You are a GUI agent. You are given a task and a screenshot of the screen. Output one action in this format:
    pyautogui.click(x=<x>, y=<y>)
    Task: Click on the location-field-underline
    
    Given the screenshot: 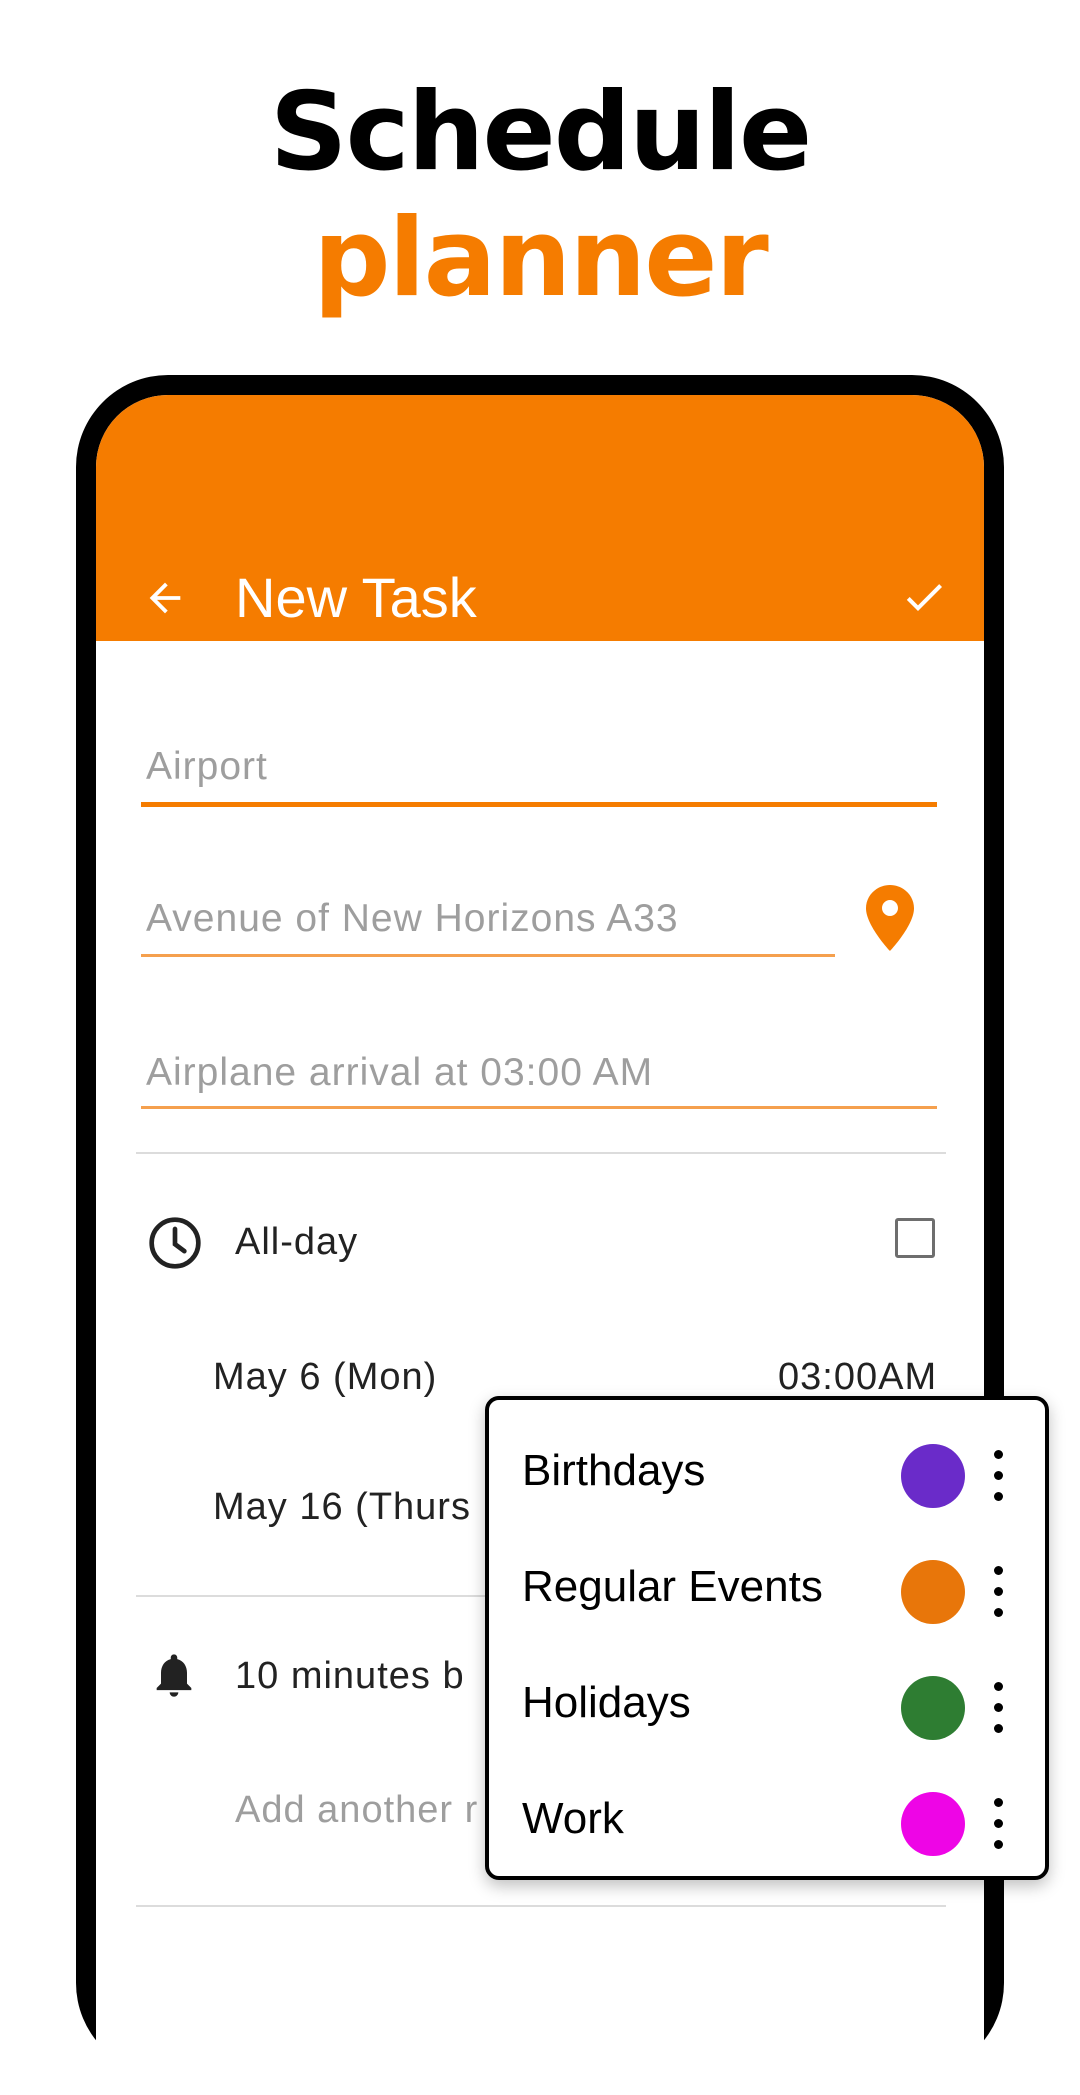 What is the action you would take?
    pyautogui.click(x=488, y=955)
    